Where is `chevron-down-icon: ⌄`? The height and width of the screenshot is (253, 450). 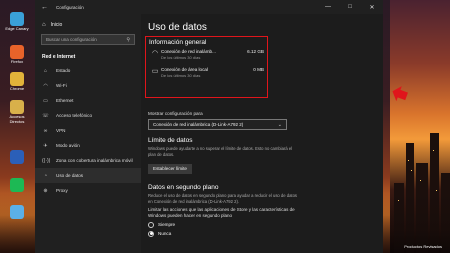 chevron-down-icon: ⌄ is located at coordinates (279, 124).